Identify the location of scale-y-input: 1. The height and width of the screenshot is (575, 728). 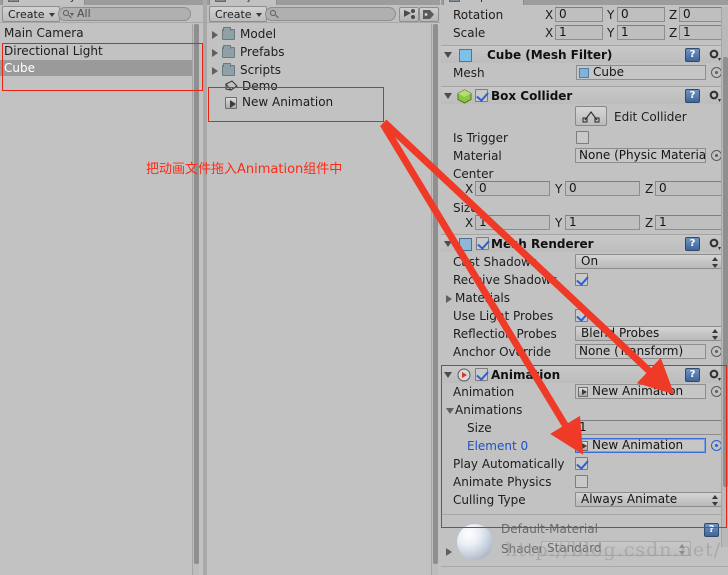
(641, 32).